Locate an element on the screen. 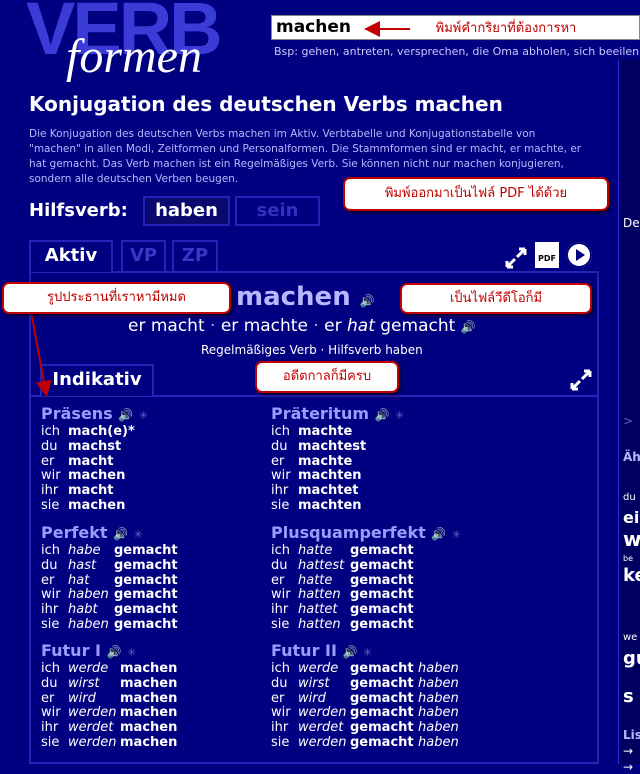 Image resolution: width=640 pixels, height=774 pixels. callout-subject: รูปประธานที่เราหามีหมด is located at coordinates (116, 298).